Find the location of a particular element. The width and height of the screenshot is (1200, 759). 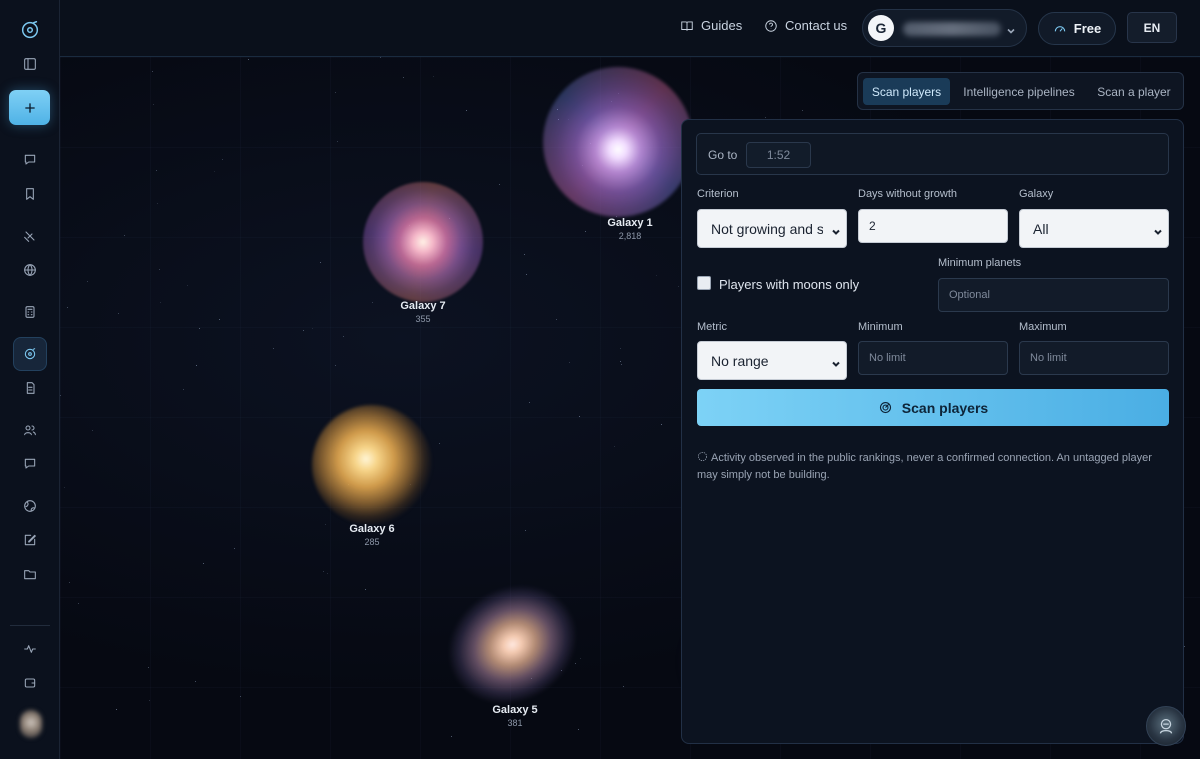

activity-icon is located at coordinates (30, 649).